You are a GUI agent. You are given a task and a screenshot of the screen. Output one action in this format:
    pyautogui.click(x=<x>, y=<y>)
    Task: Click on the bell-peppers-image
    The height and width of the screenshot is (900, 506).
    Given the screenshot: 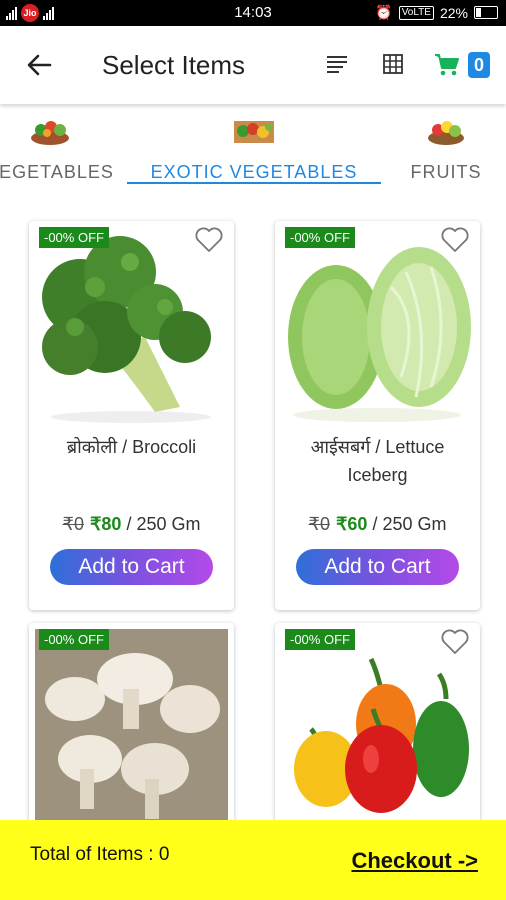 What is the action you would take?
    pyautogui.click(x=377, y=724)
    